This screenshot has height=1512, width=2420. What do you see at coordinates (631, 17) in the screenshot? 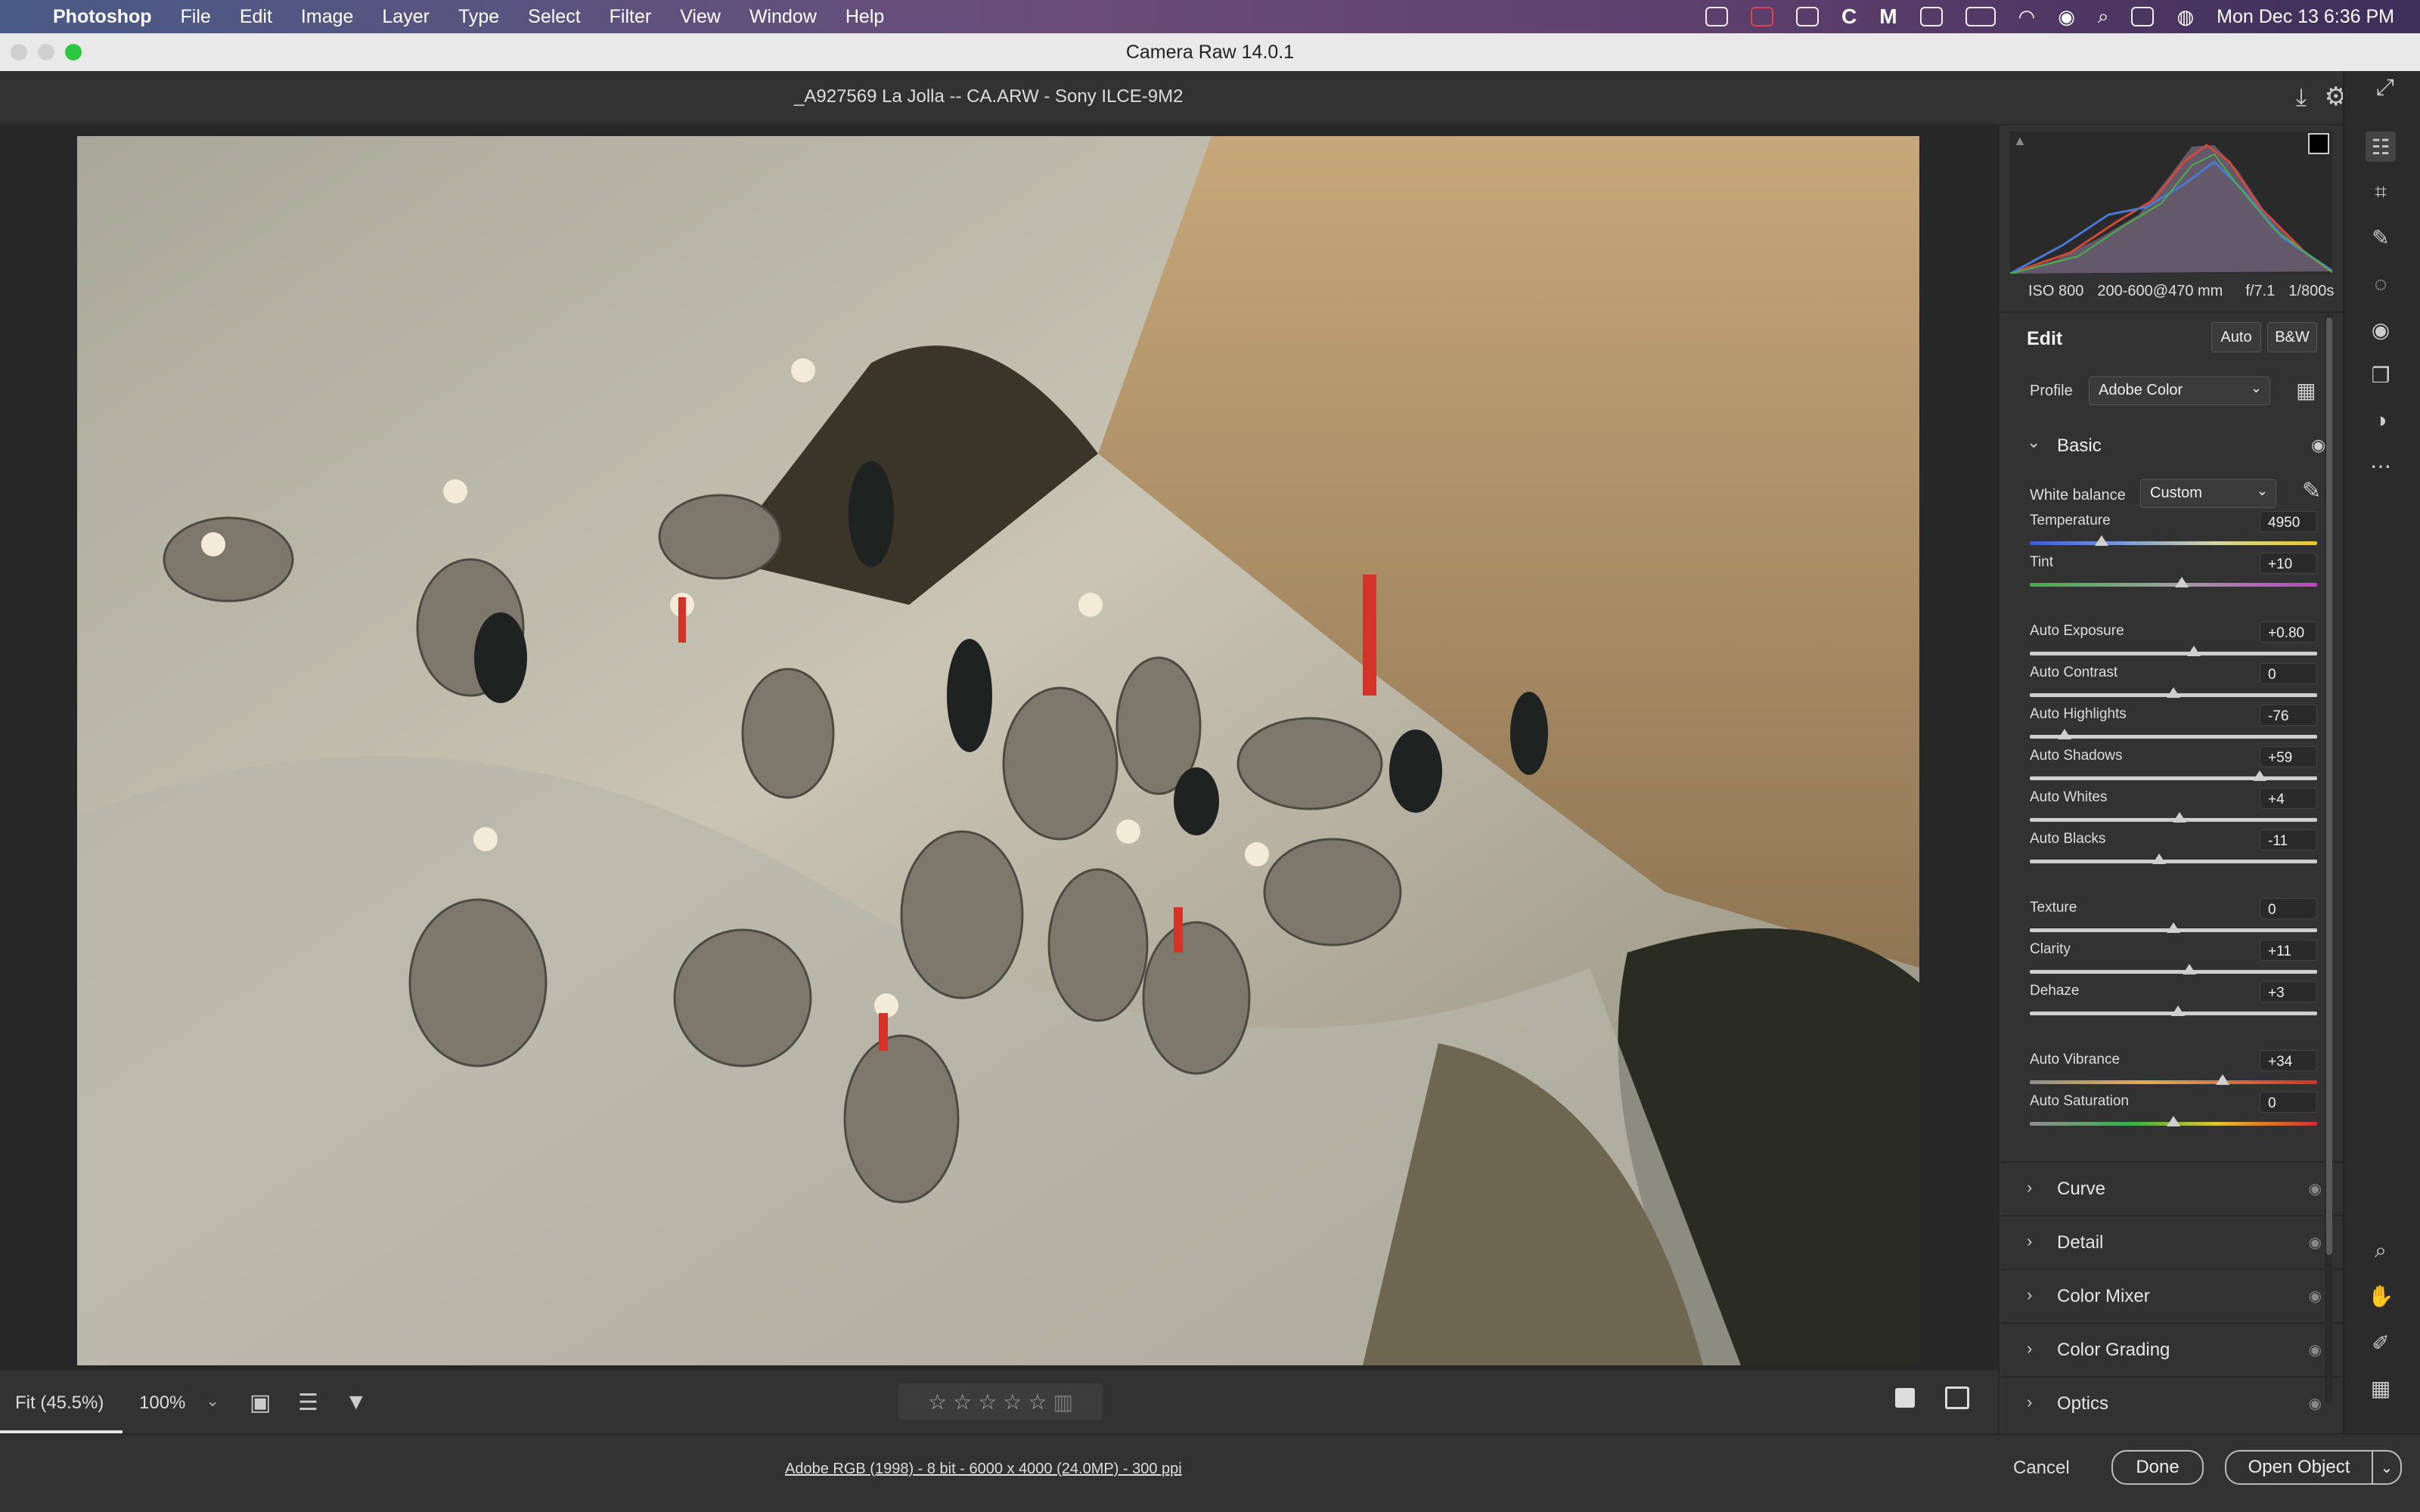
I see `menu-filter: Filter` at bounding box center [631, 17].